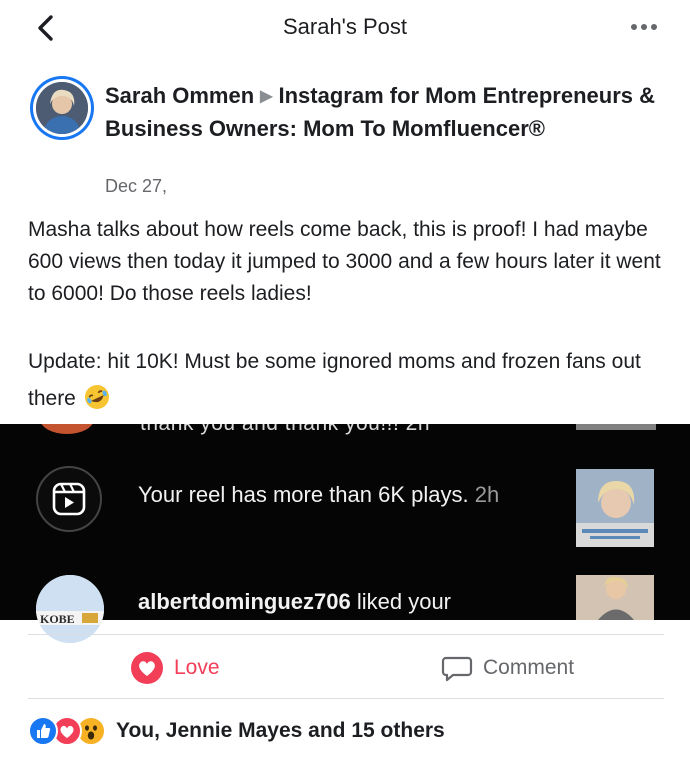  I want to click on post-date: Dec 27,, so click(136, 186).